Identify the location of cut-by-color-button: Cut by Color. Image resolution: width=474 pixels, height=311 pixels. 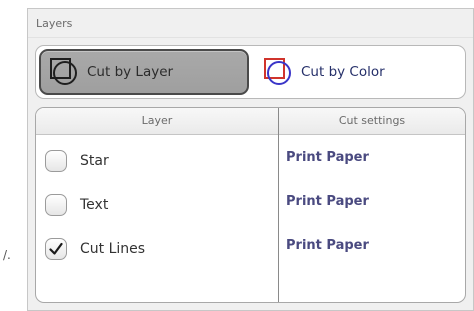
(358, 72).